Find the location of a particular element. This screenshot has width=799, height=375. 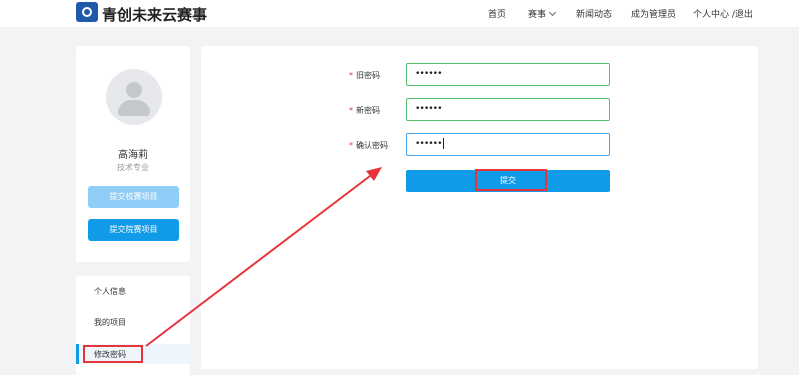

avatar is located at coordinates (134, 97).